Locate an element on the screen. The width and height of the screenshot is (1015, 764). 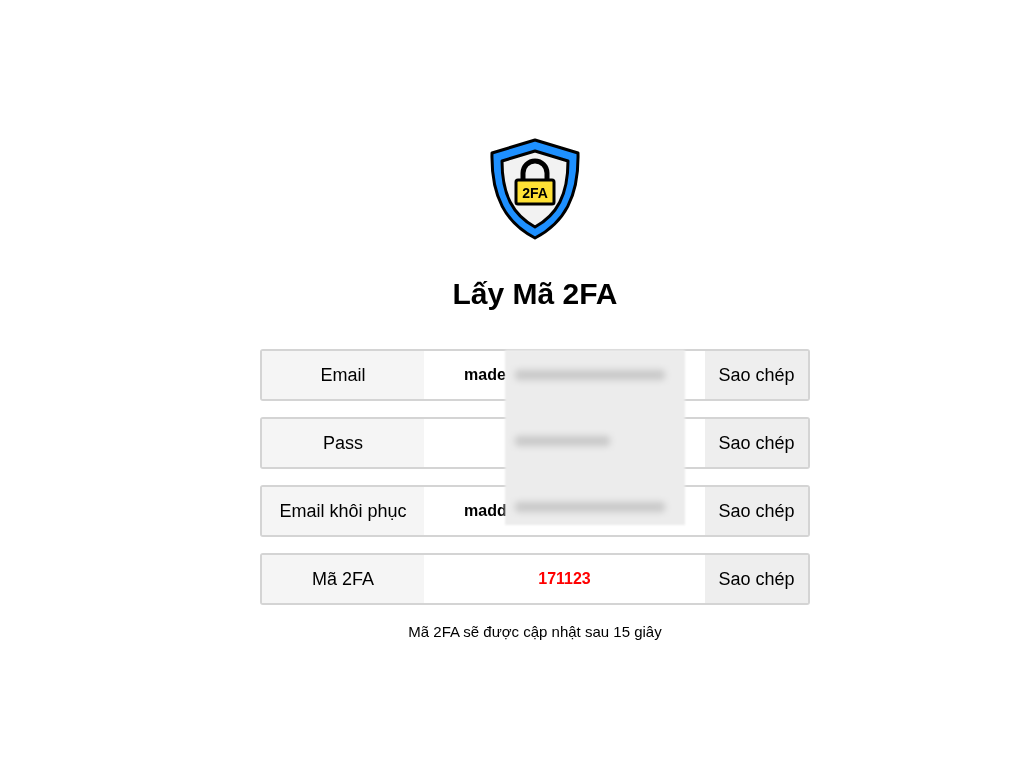
field-label: Mã 2FA is located at coordinates (343, 579).